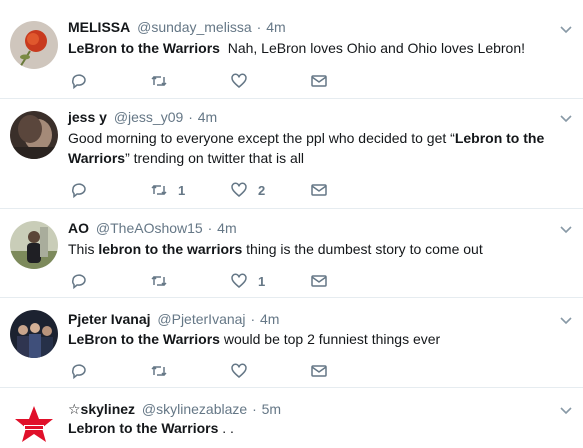 Image resolution: width=583 pixels, height=448 pixels. What do you see at coordinates (226, 428) in the screenshot?
I see `tweet-text-post: . .` at bounding box center [226, 428].